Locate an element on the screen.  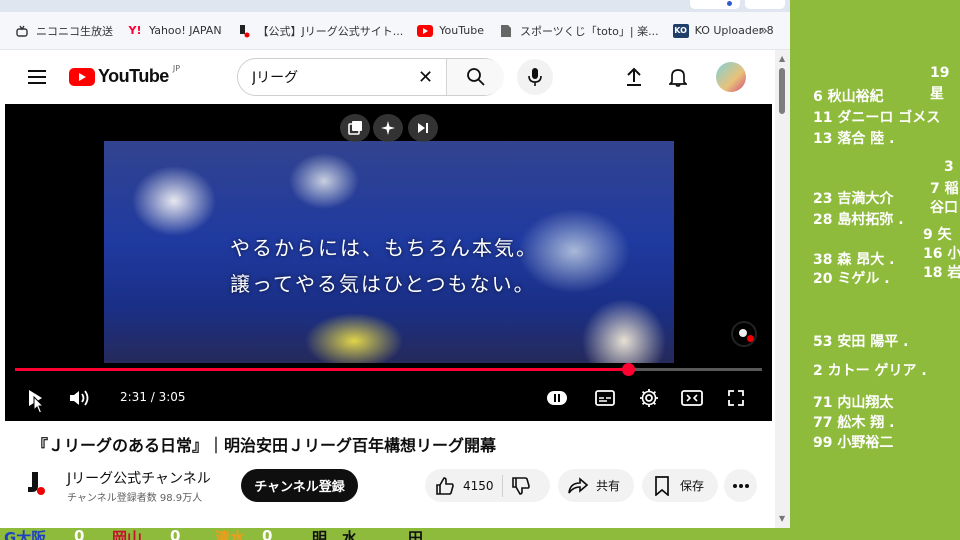
dislike-button is located at coordinates (521, 486).